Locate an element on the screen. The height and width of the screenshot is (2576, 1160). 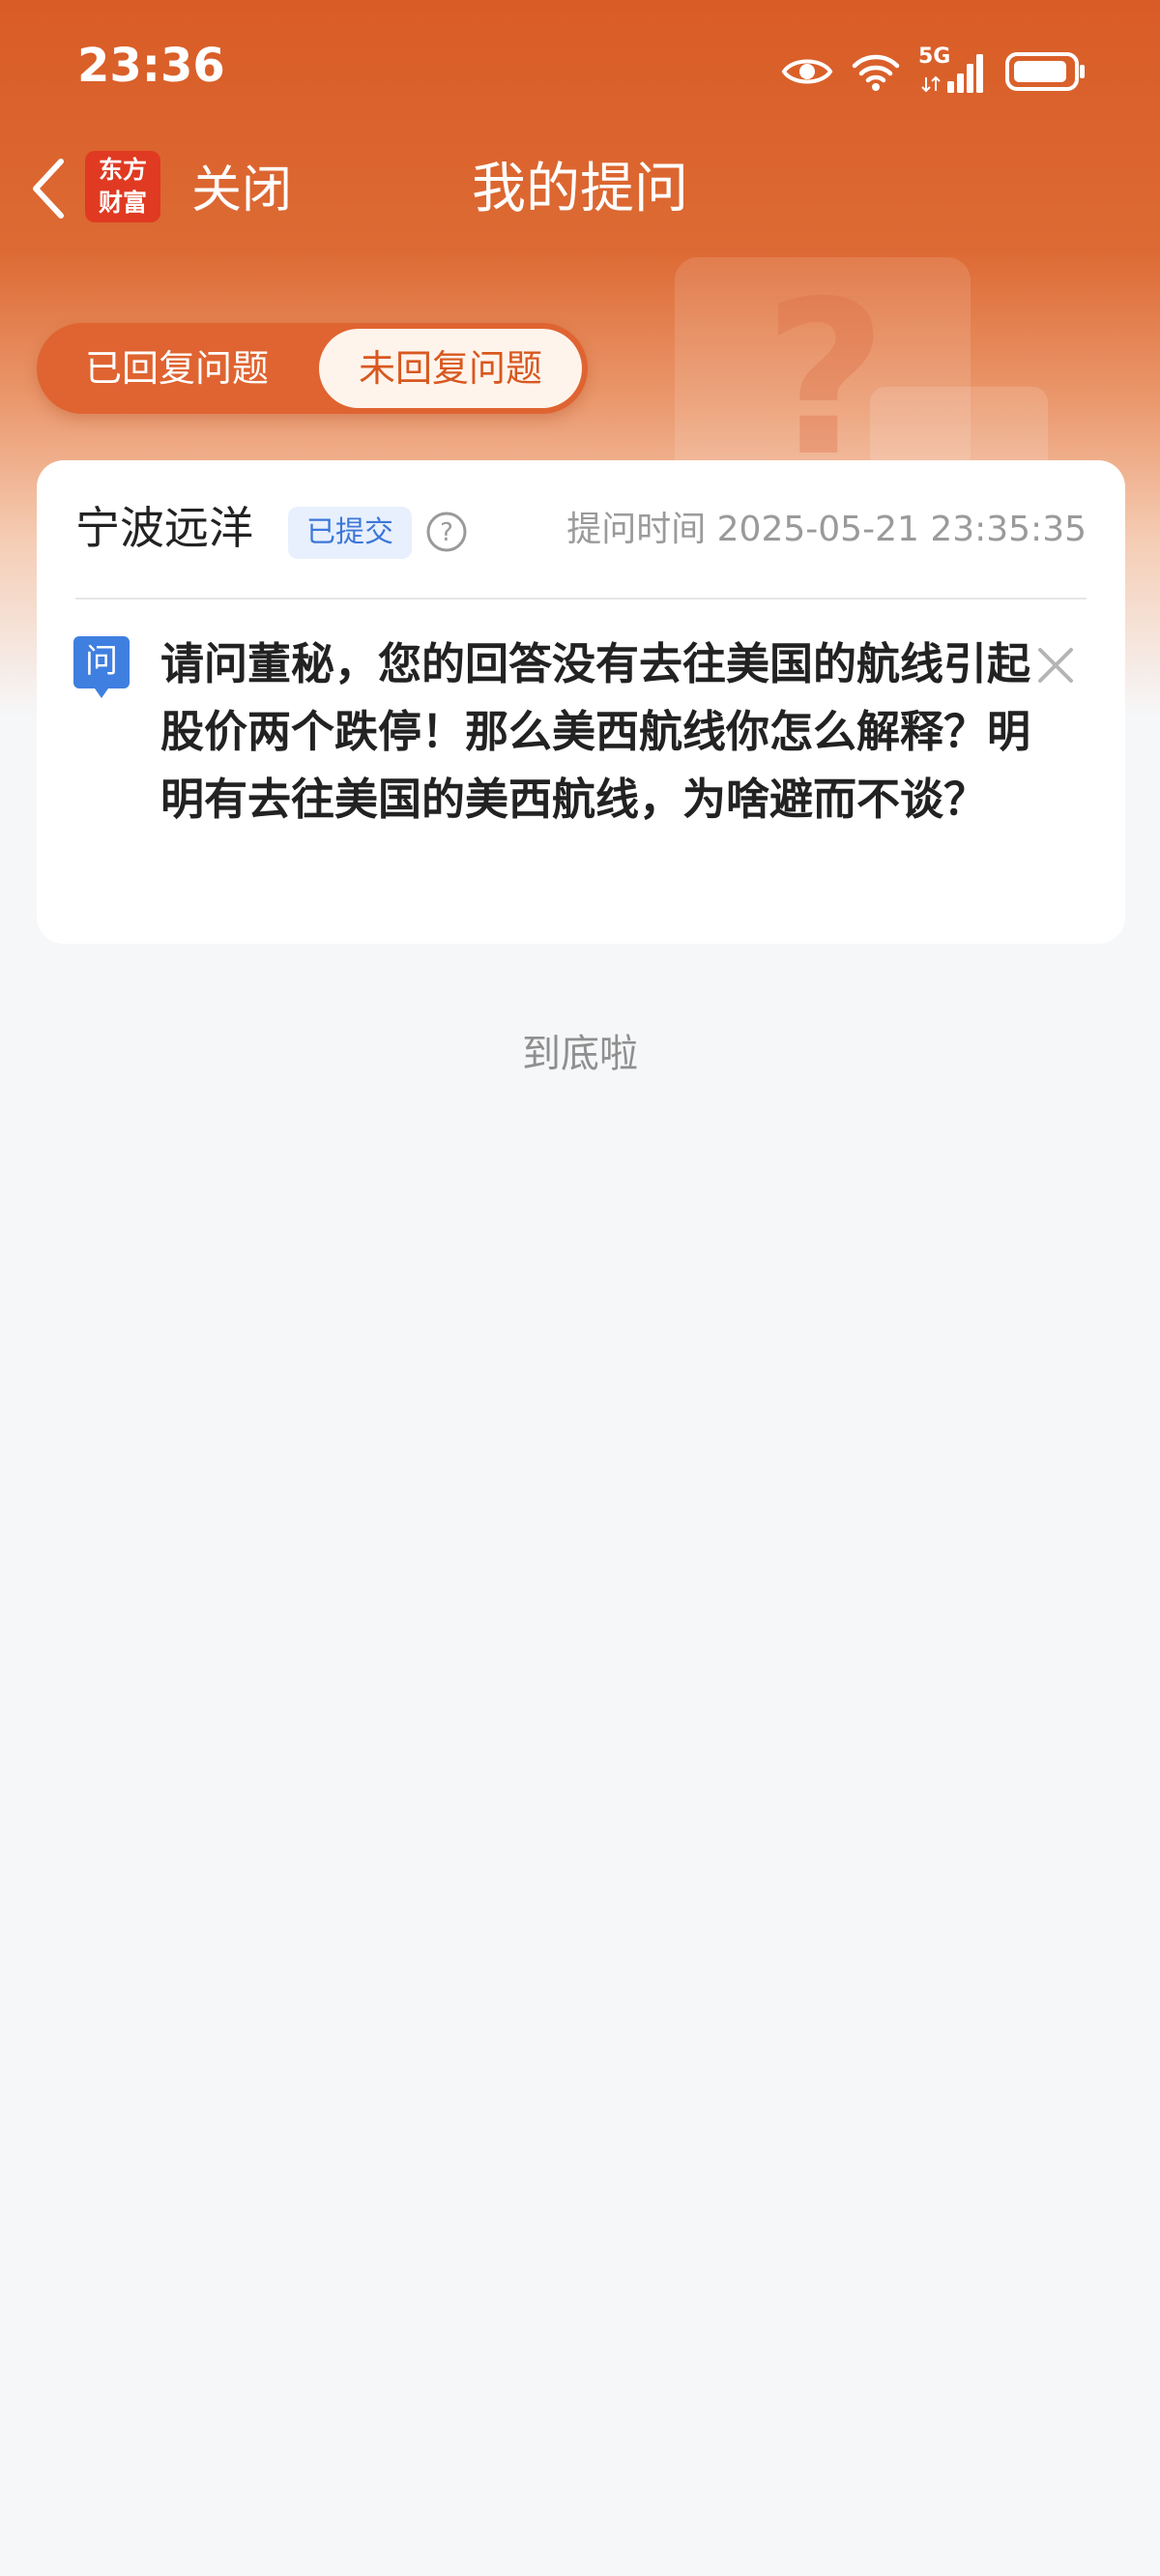
page-title: 我的提问 is located at coordinates (580, 189).